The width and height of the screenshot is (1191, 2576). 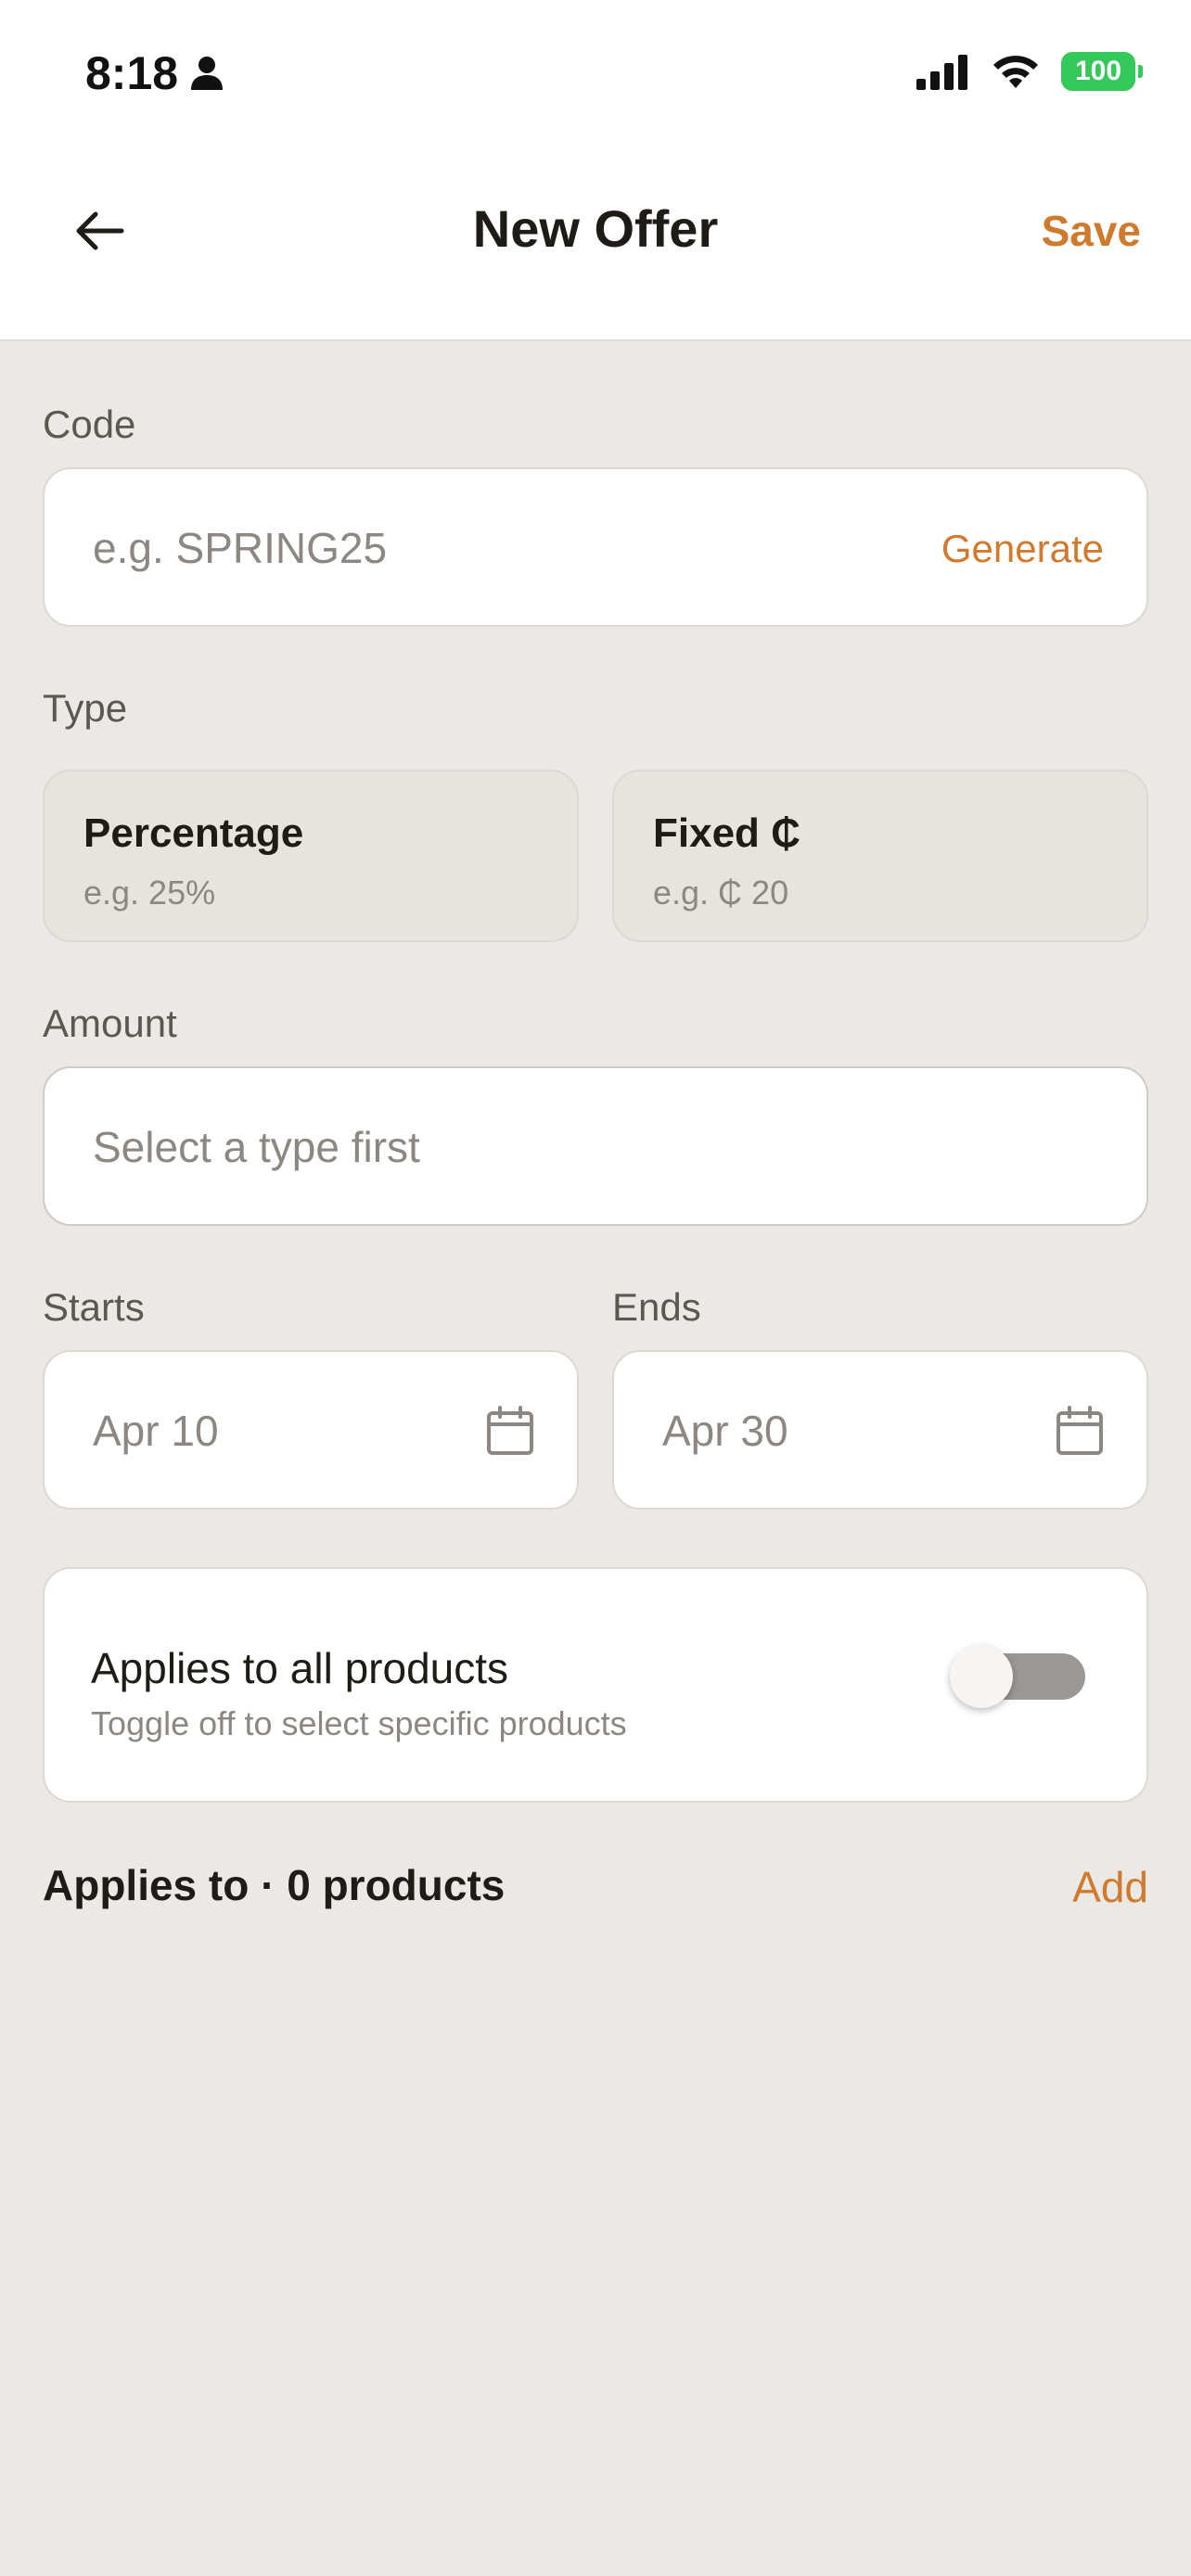 I want to click on type-option-example: e.g. ₵ 20, so click(x=721, y=893).